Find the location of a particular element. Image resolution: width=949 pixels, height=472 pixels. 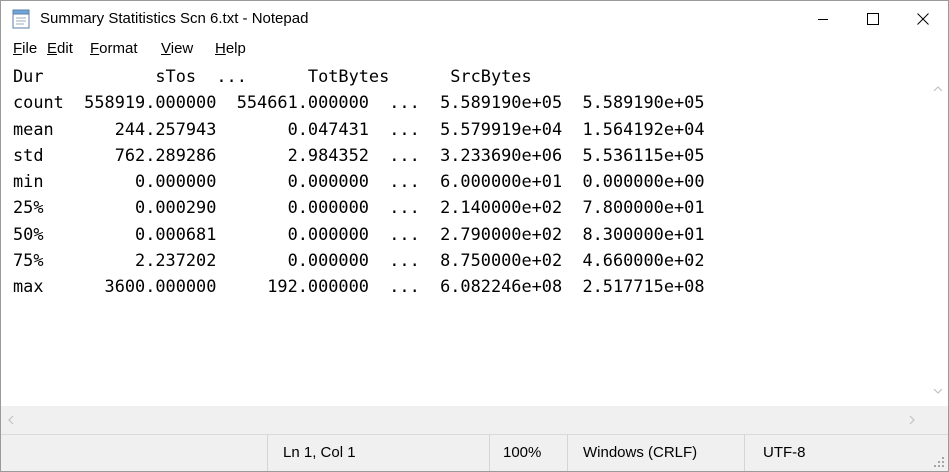

chevron-right-icon is located at coordinates (912, 420).